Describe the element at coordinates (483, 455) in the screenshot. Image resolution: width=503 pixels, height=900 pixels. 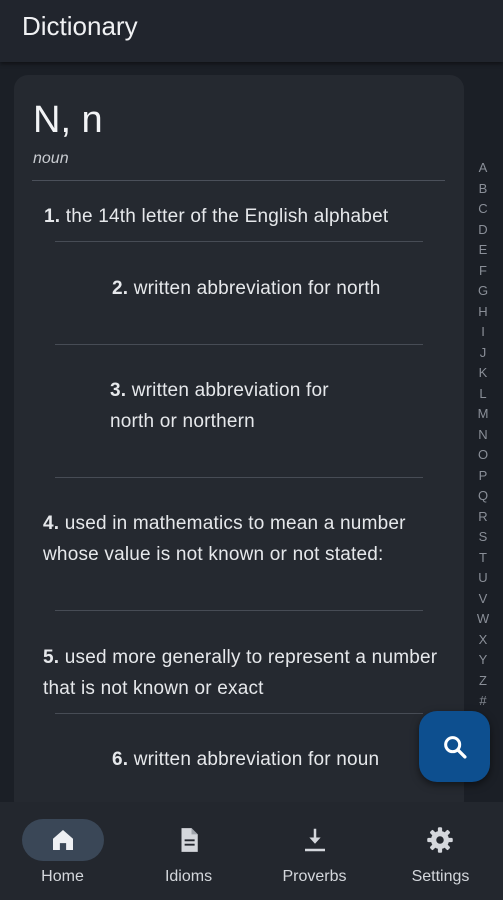
I see `index-letter: O` at that location.